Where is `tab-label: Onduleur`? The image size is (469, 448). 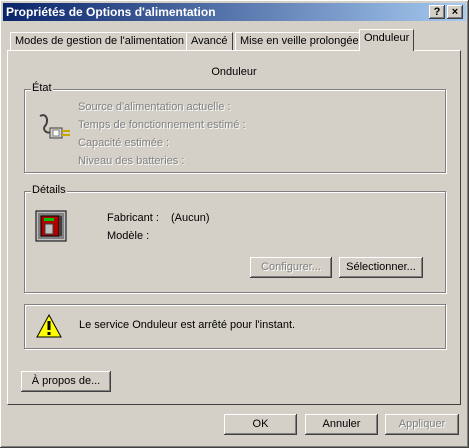
tab-label: Onduleur is located at coordinates (387, 38).